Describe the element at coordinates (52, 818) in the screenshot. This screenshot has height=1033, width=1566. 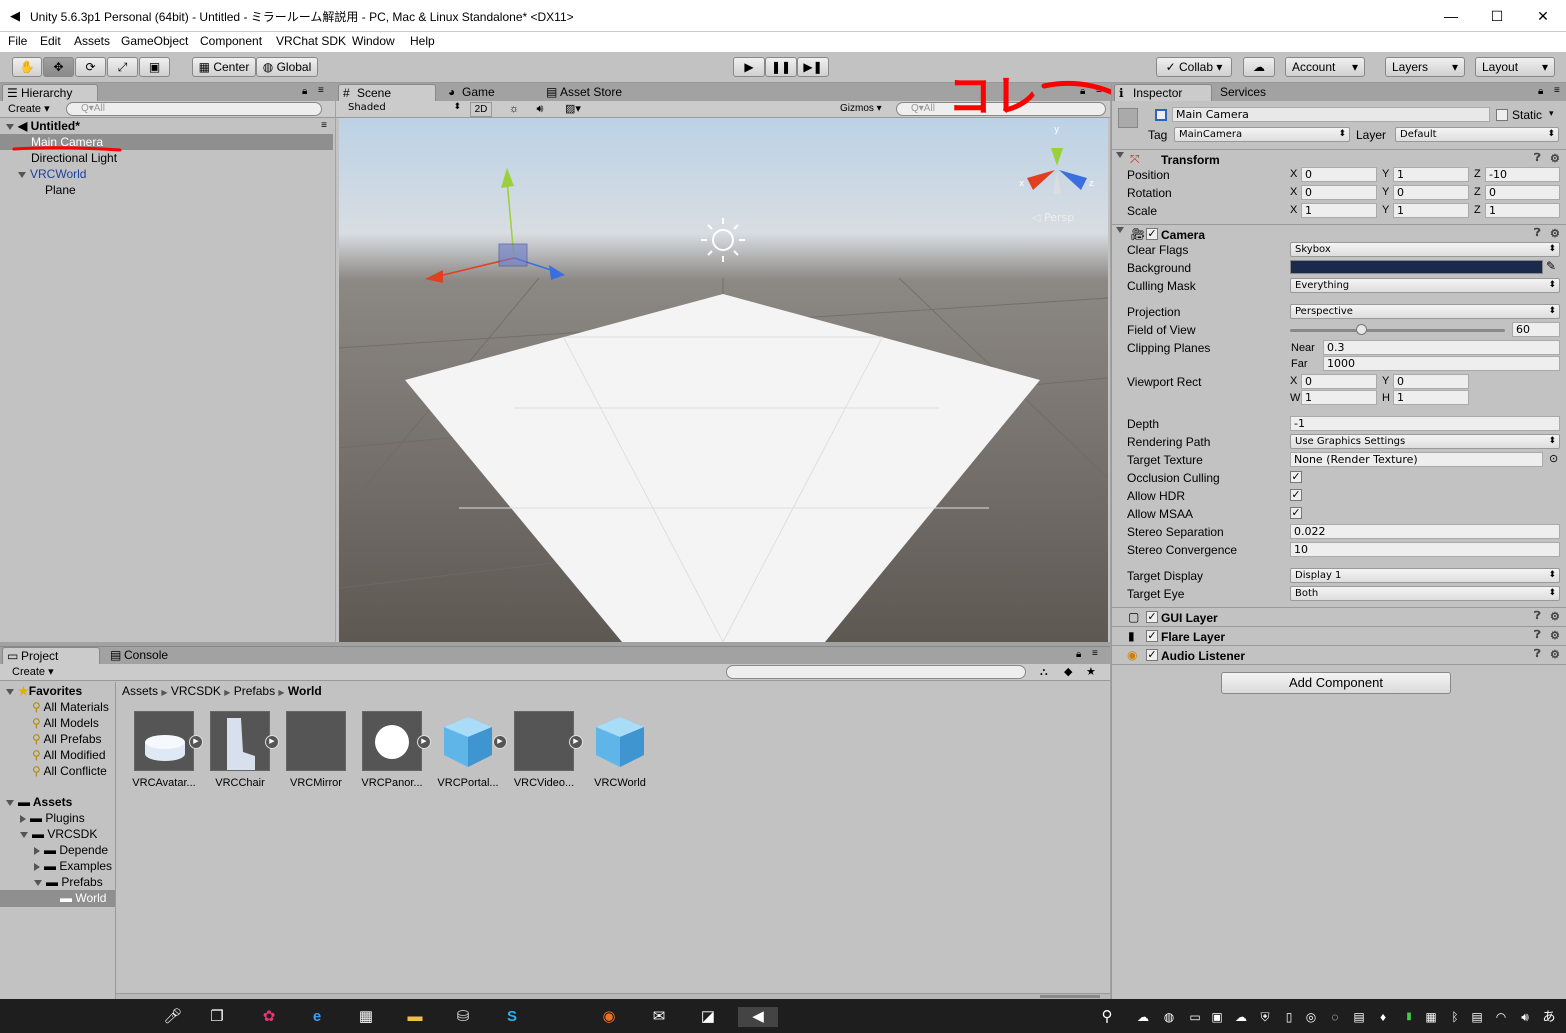
I see `tree-folder-plugins: ▬ Plugins` at that location.